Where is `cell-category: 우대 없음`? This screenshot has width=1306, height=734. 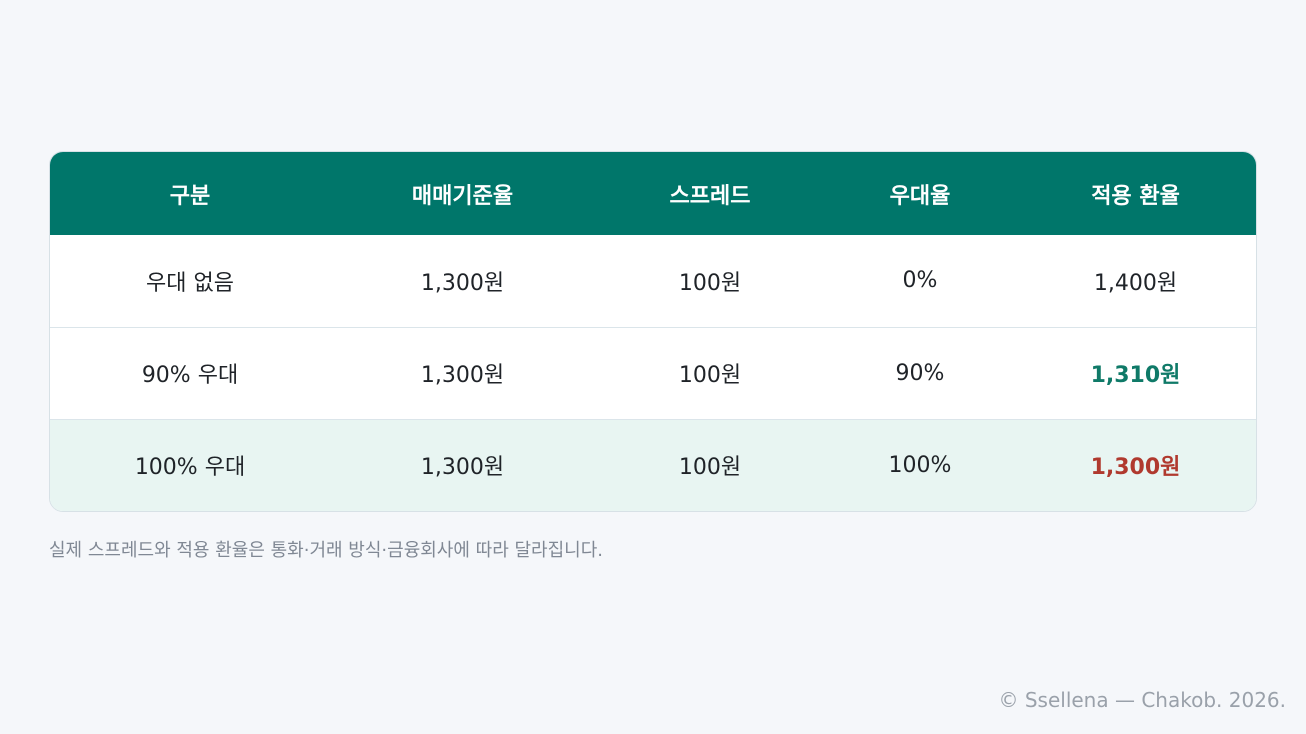 cell-category: 우대 없음 is located at coordinates (190, 283).